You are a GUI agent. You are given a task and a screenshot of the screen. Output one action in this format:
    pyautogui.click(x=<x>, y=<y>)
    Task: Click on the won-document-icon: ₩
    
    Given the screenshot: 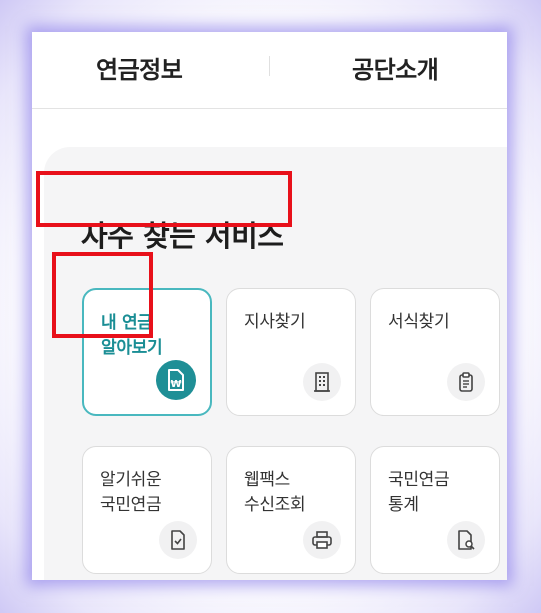 What is the action you would take?
    pyautogui.click(x=176, y=380)
    